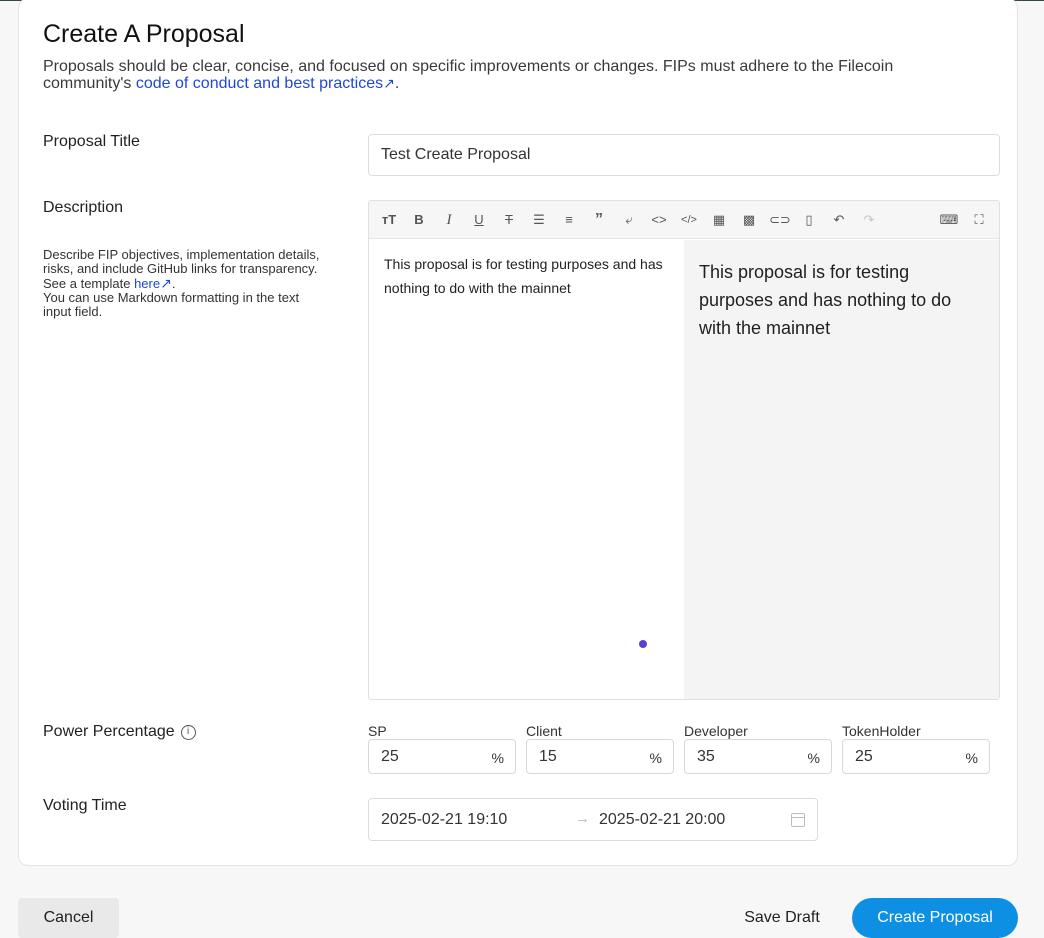  What do you see at coordinates (780, 220) in the screenshot?
I see `link-icon: ⊂⊃` at bounding box center [780, 220].